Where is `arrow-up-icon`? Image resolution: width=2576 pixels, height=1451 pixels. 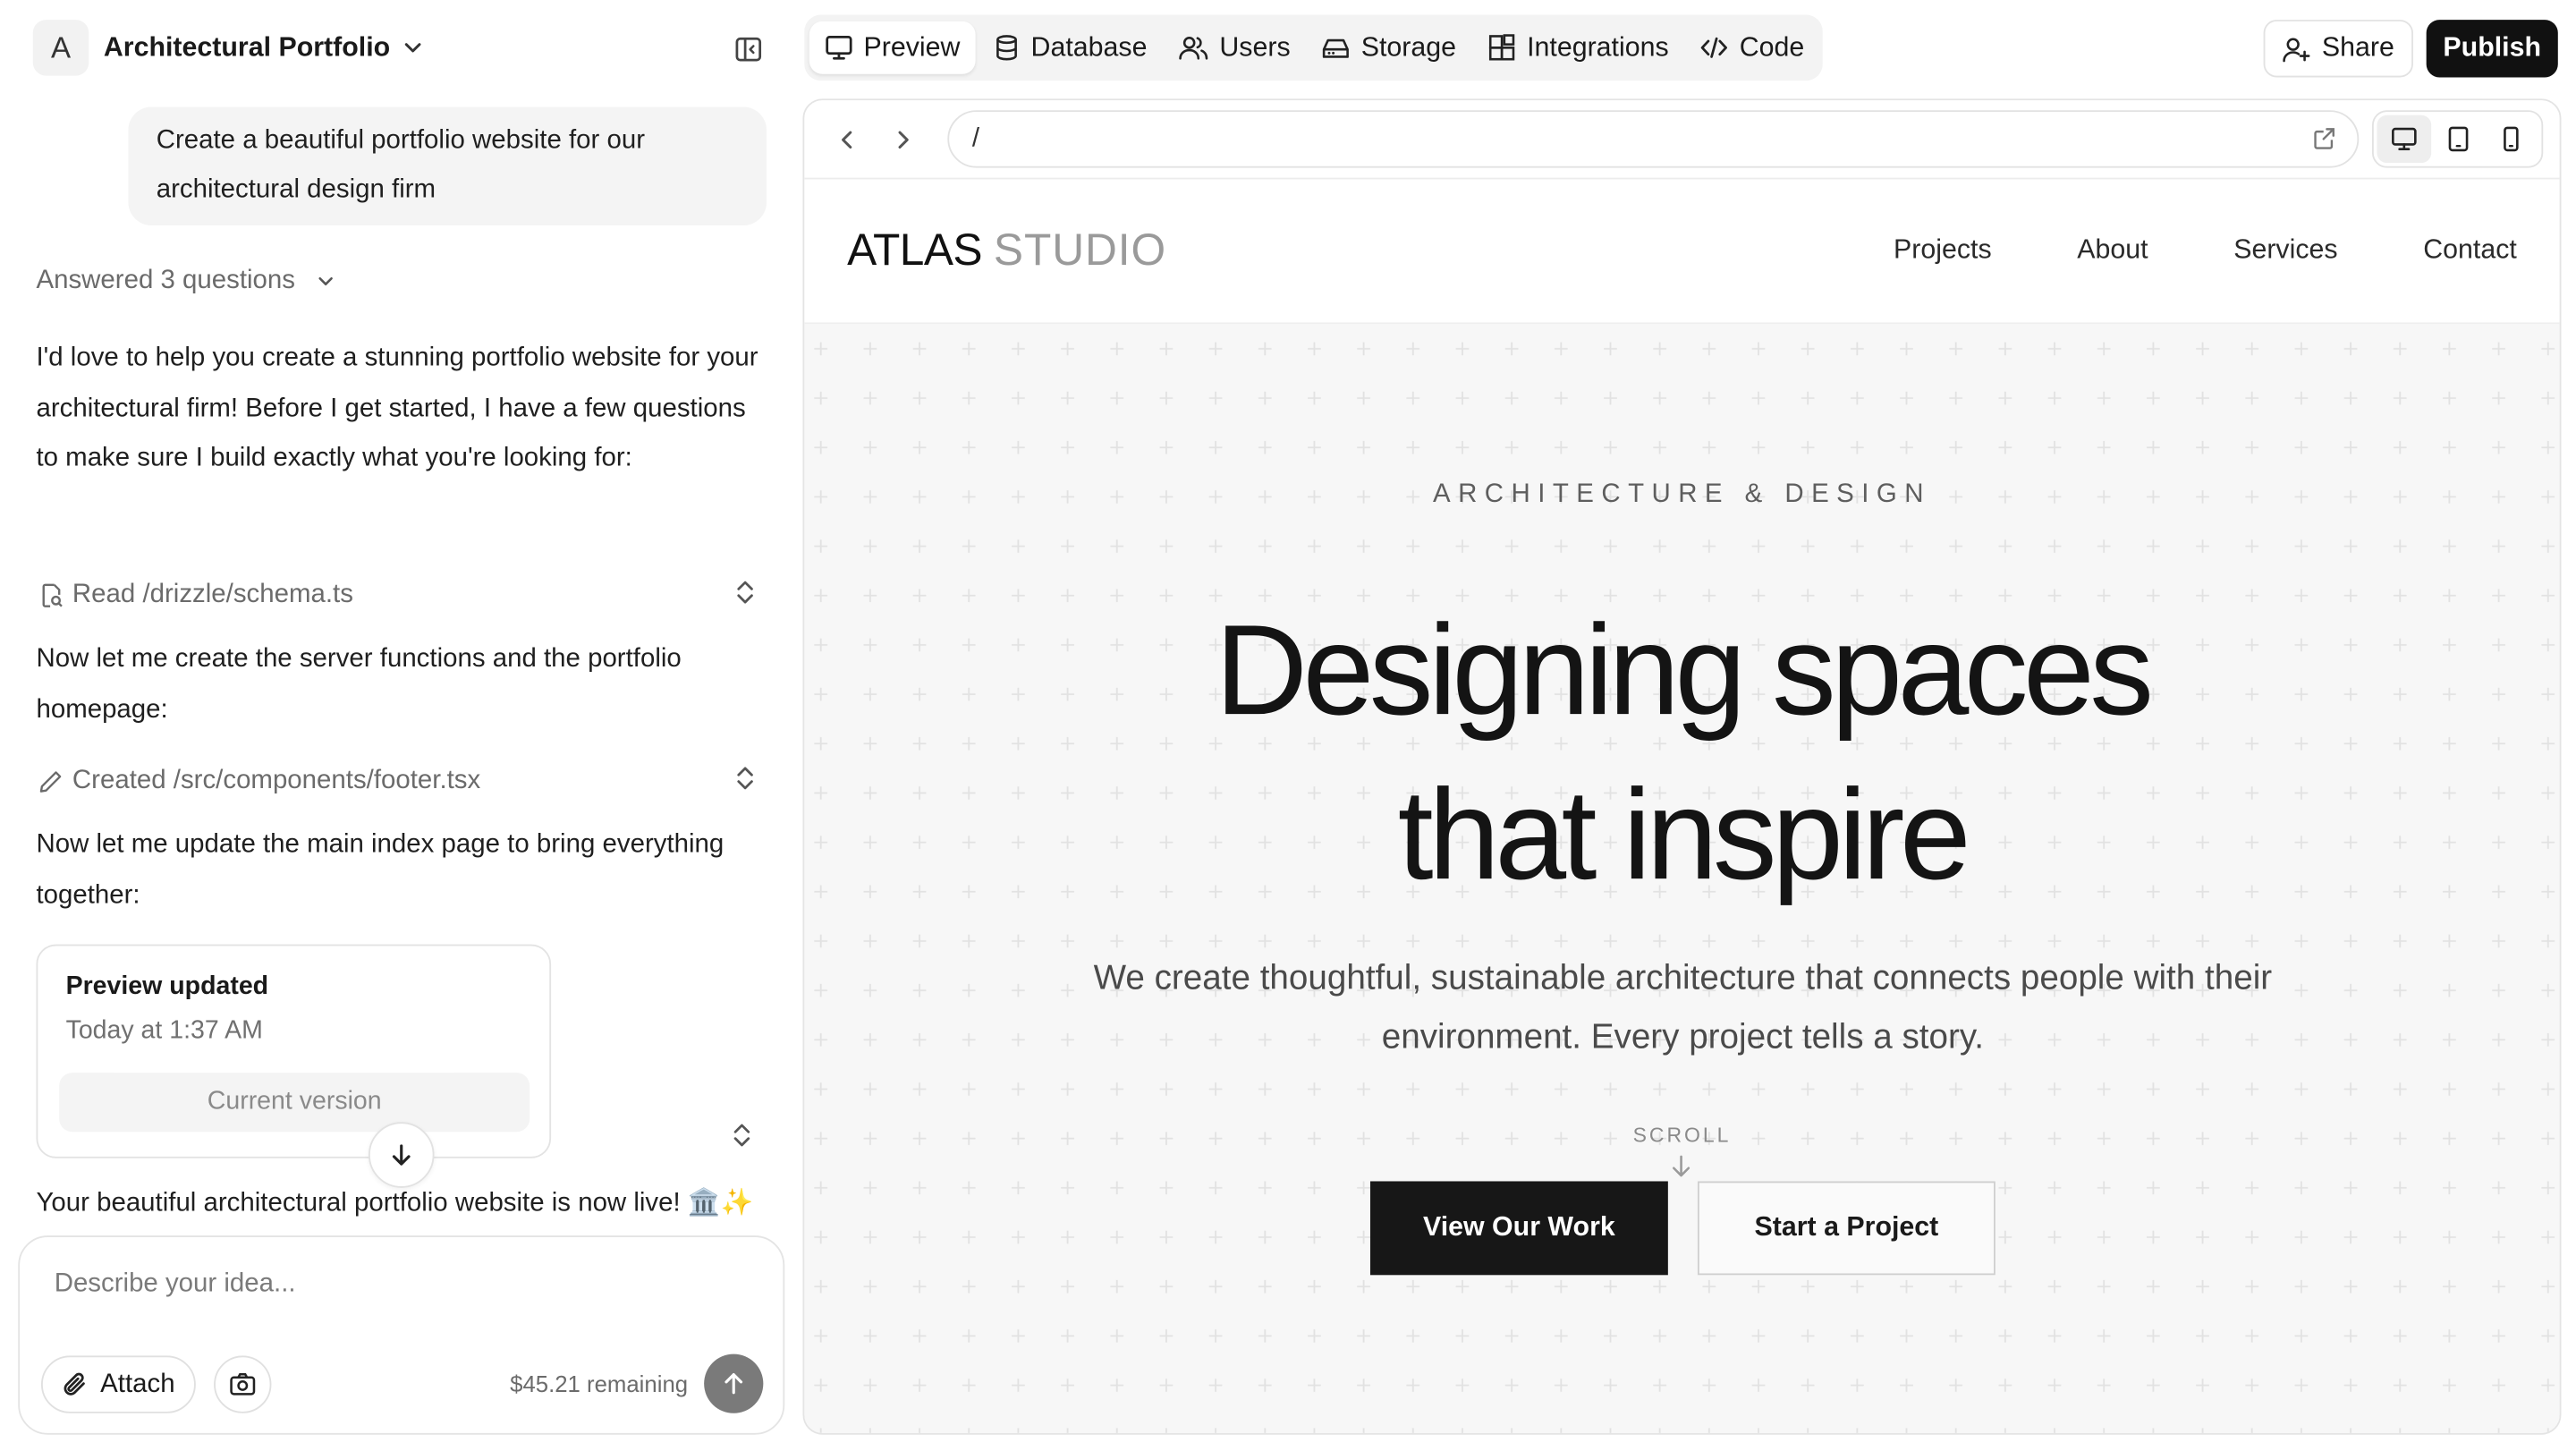
arrow-up-icon is located at coordinates (734, 1383).